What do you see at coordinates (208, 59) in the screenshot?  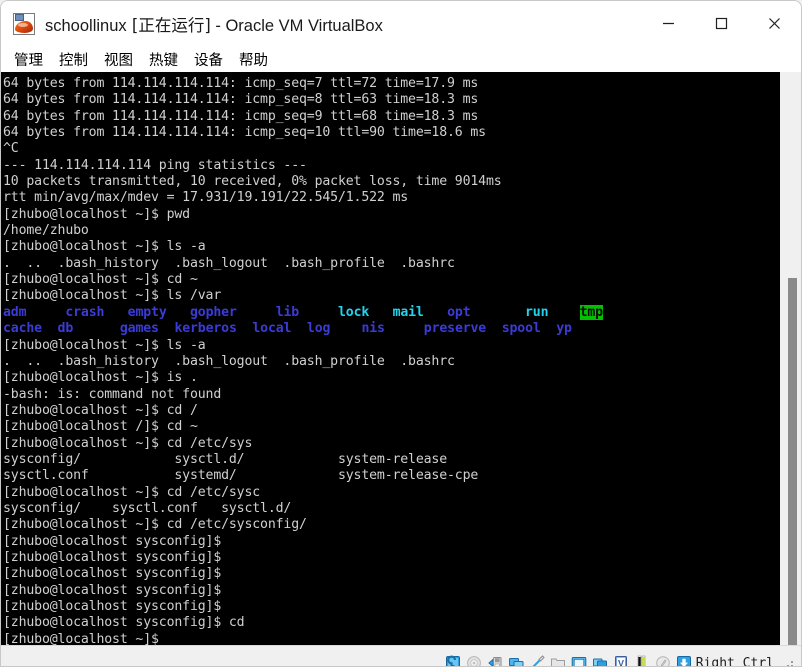 I see `menu-devices: 设备` at bounding box center [208, 59].